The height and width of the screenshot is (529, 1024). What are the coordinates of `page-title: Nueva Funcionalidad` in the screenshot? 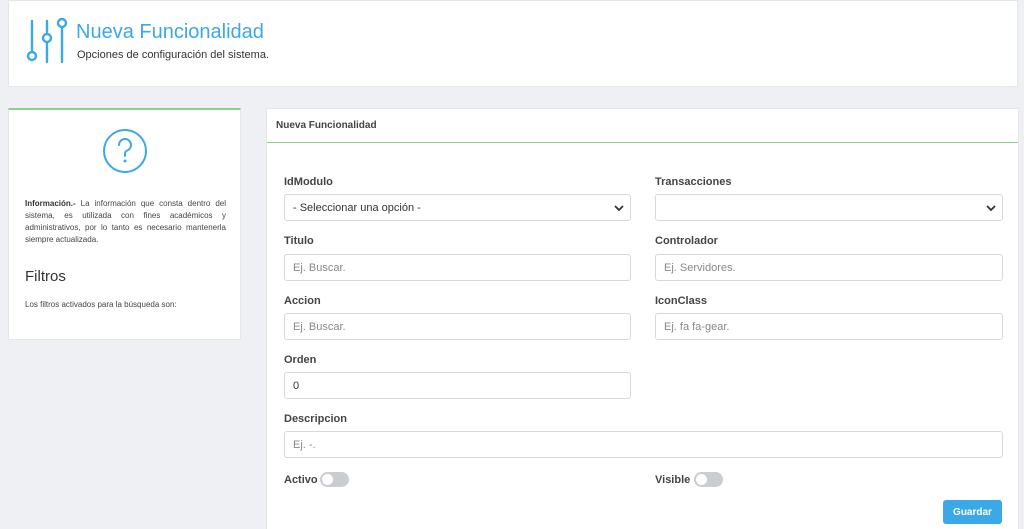 It's located at (170, 32).